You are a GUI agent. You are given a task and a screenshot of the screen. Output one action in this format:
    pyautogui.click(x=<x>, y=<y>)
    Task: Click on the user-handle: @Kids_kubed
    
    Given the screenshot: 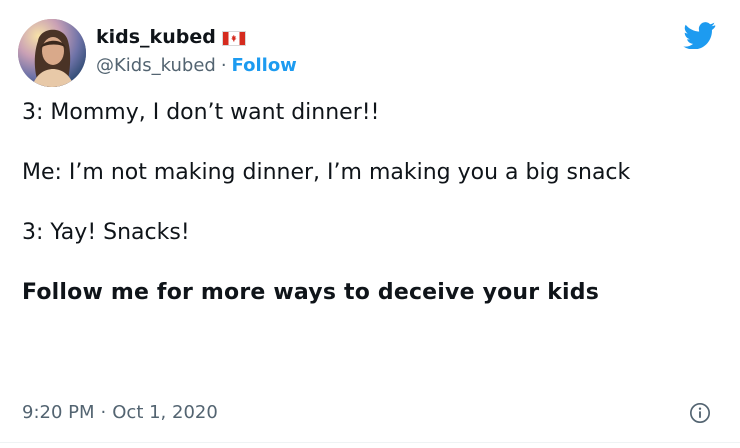 What is the action you would take?
    pyautogui.click(x=156, y=65)
    